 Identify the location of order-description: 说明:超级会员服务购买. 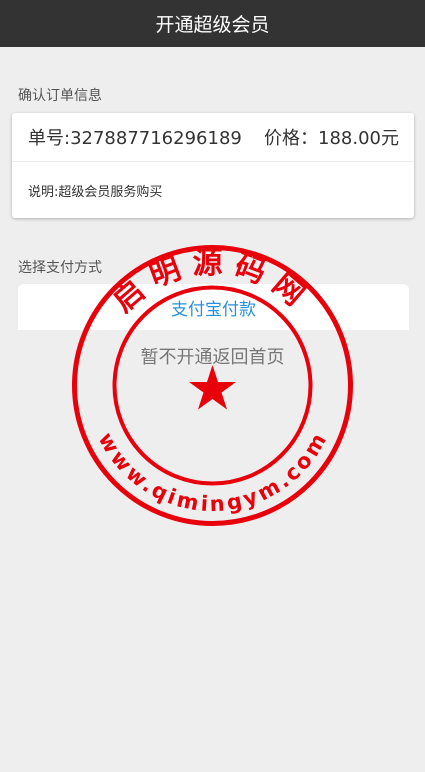
(95, 192).